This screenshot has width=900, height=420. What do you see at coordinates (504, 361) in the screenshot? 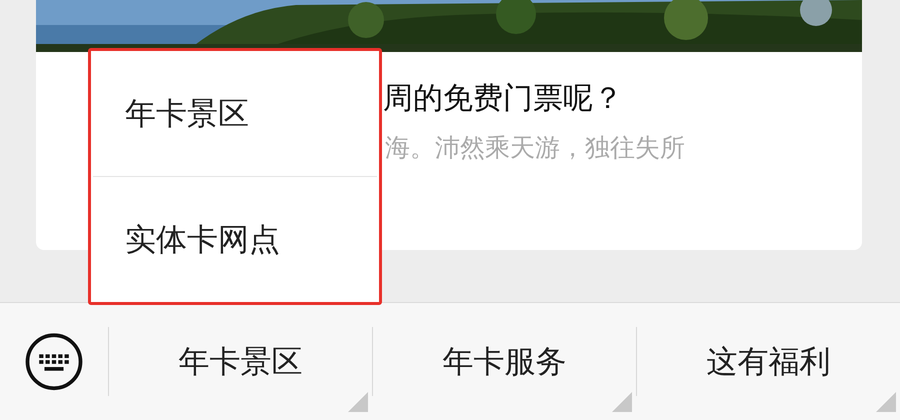
I see `menu-tab: 年卡服务` at bounding box center [504, 361].